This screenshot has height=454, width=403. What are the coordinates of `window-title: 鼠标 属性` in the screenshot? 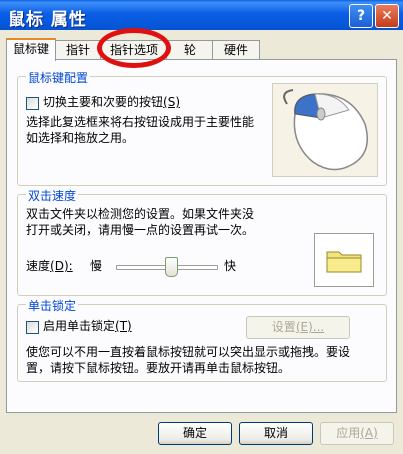 It's located at (47, 20).